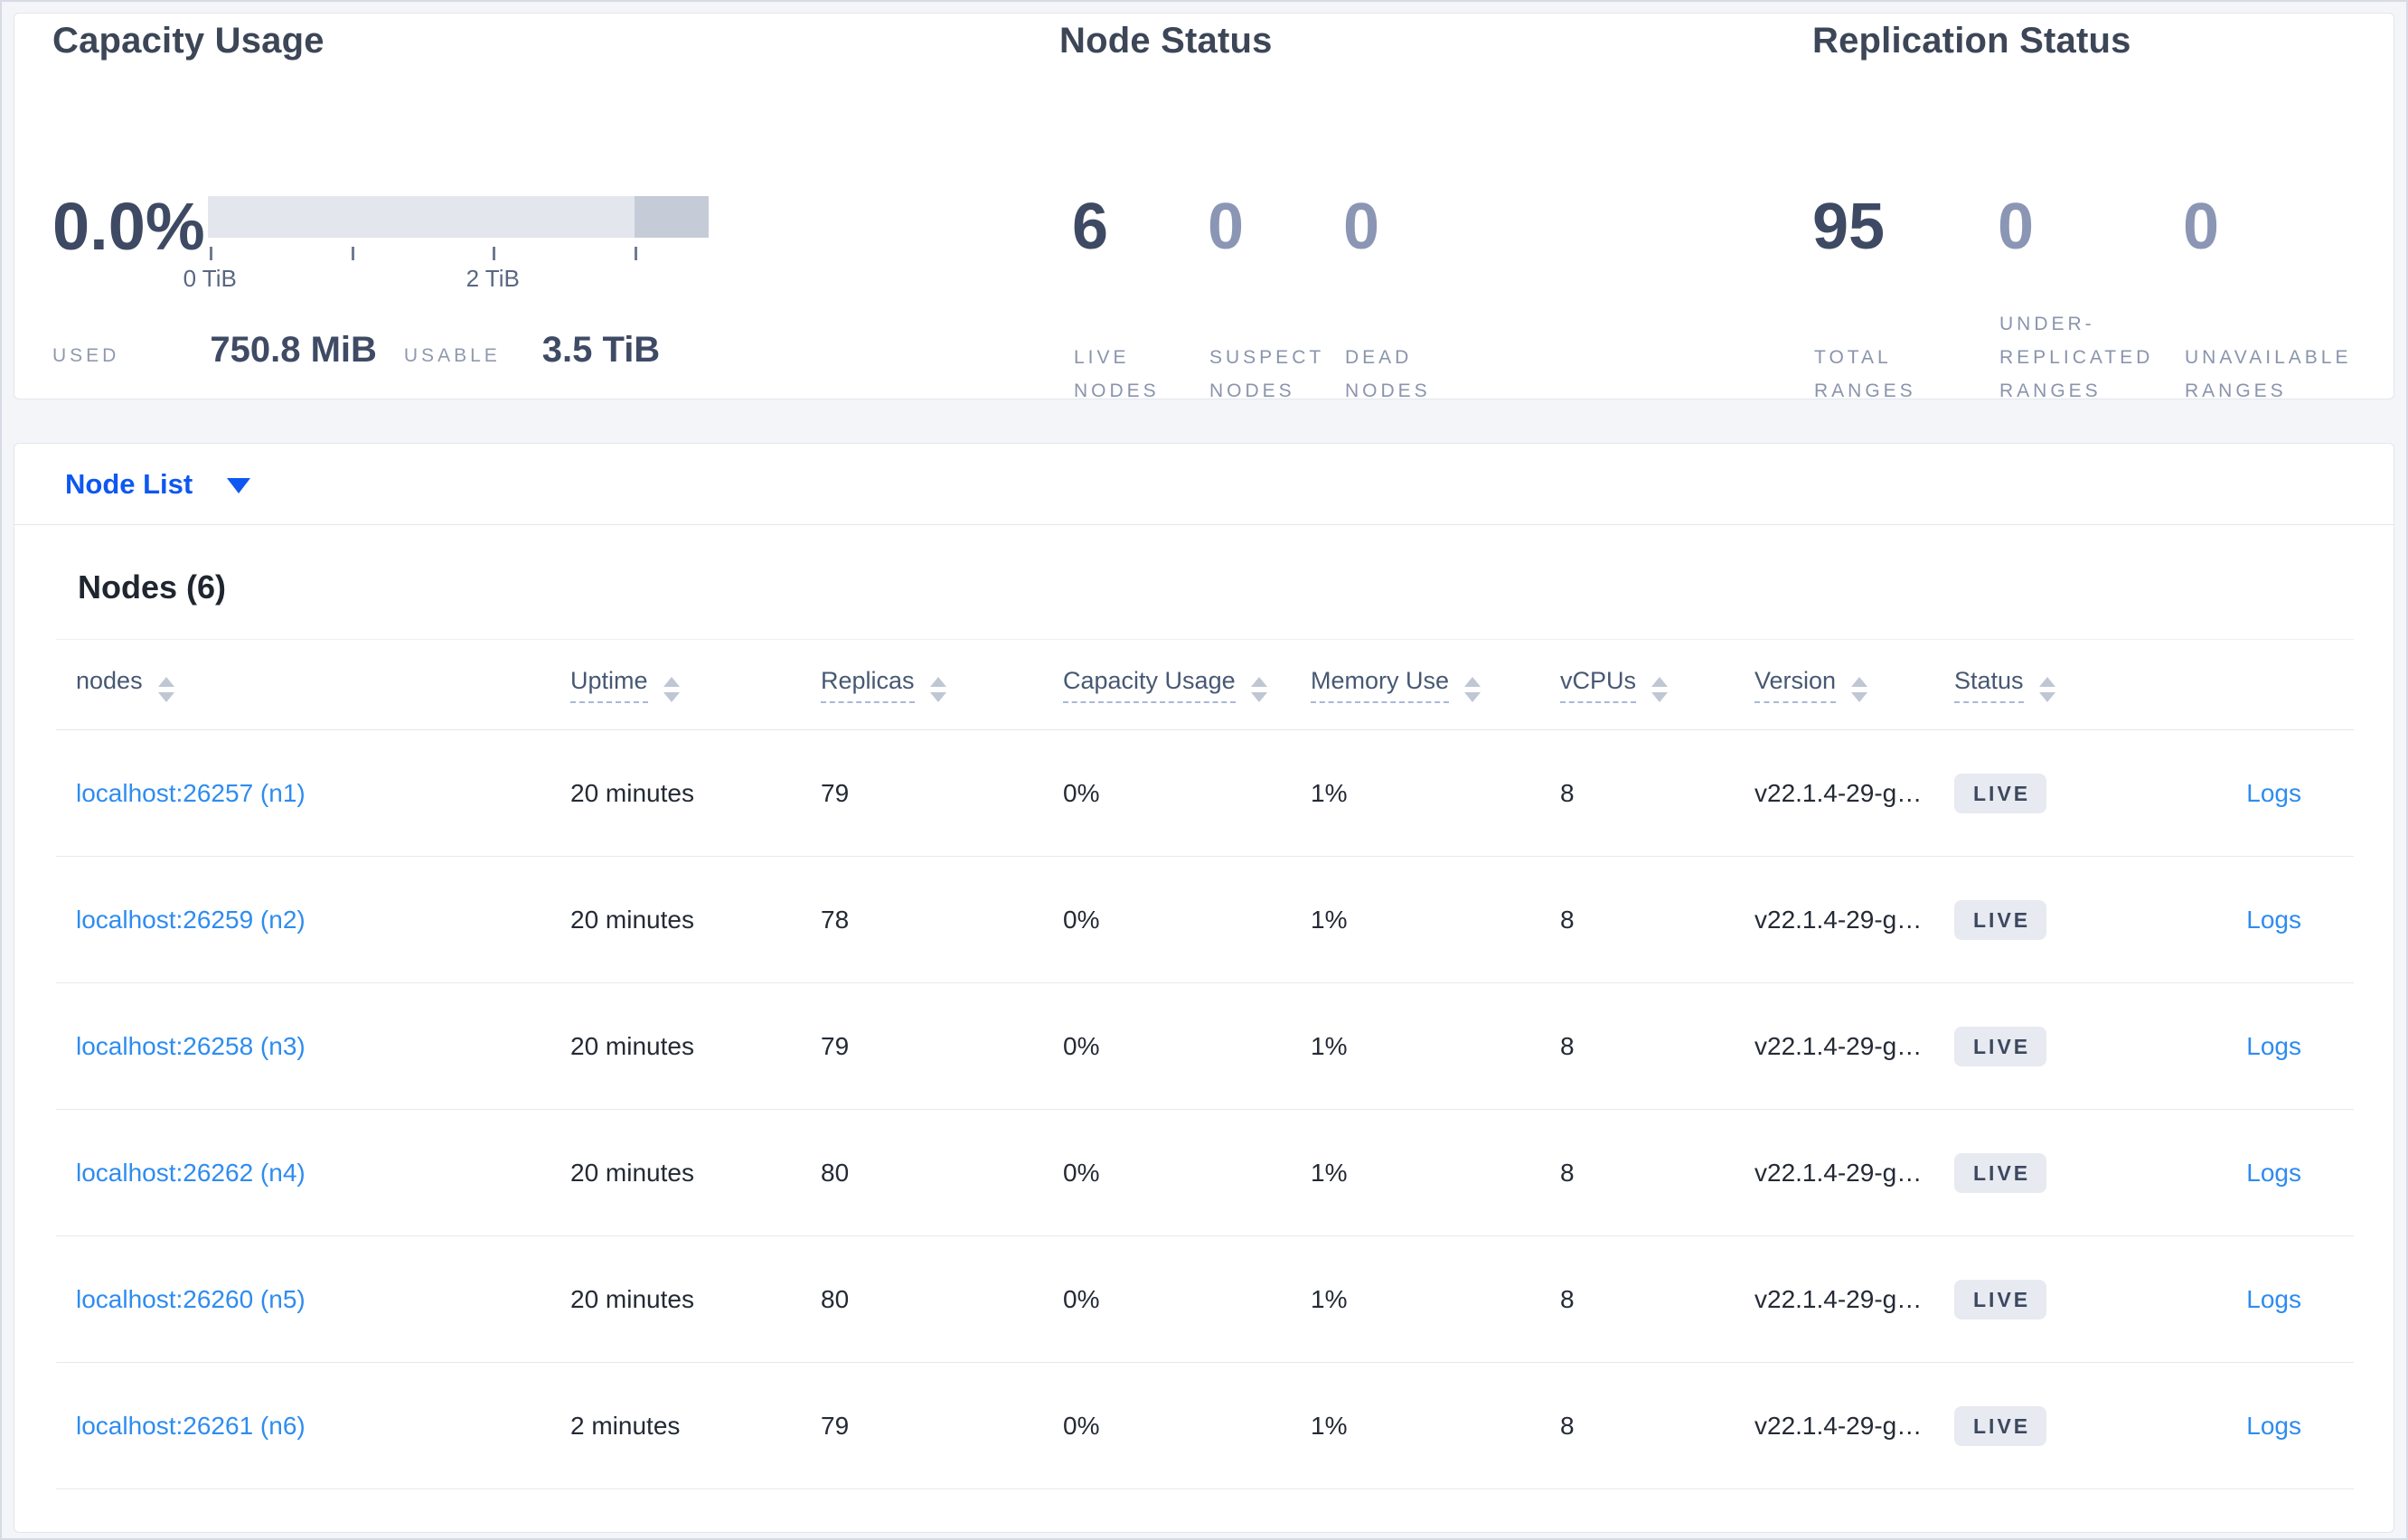 The image size is (2408, 1540). What do you see at coordinates (1905, 300) in the screenshot?
I see `summary-stat: 95 TOTAL RANGES` at bounding box center [1905, 300].